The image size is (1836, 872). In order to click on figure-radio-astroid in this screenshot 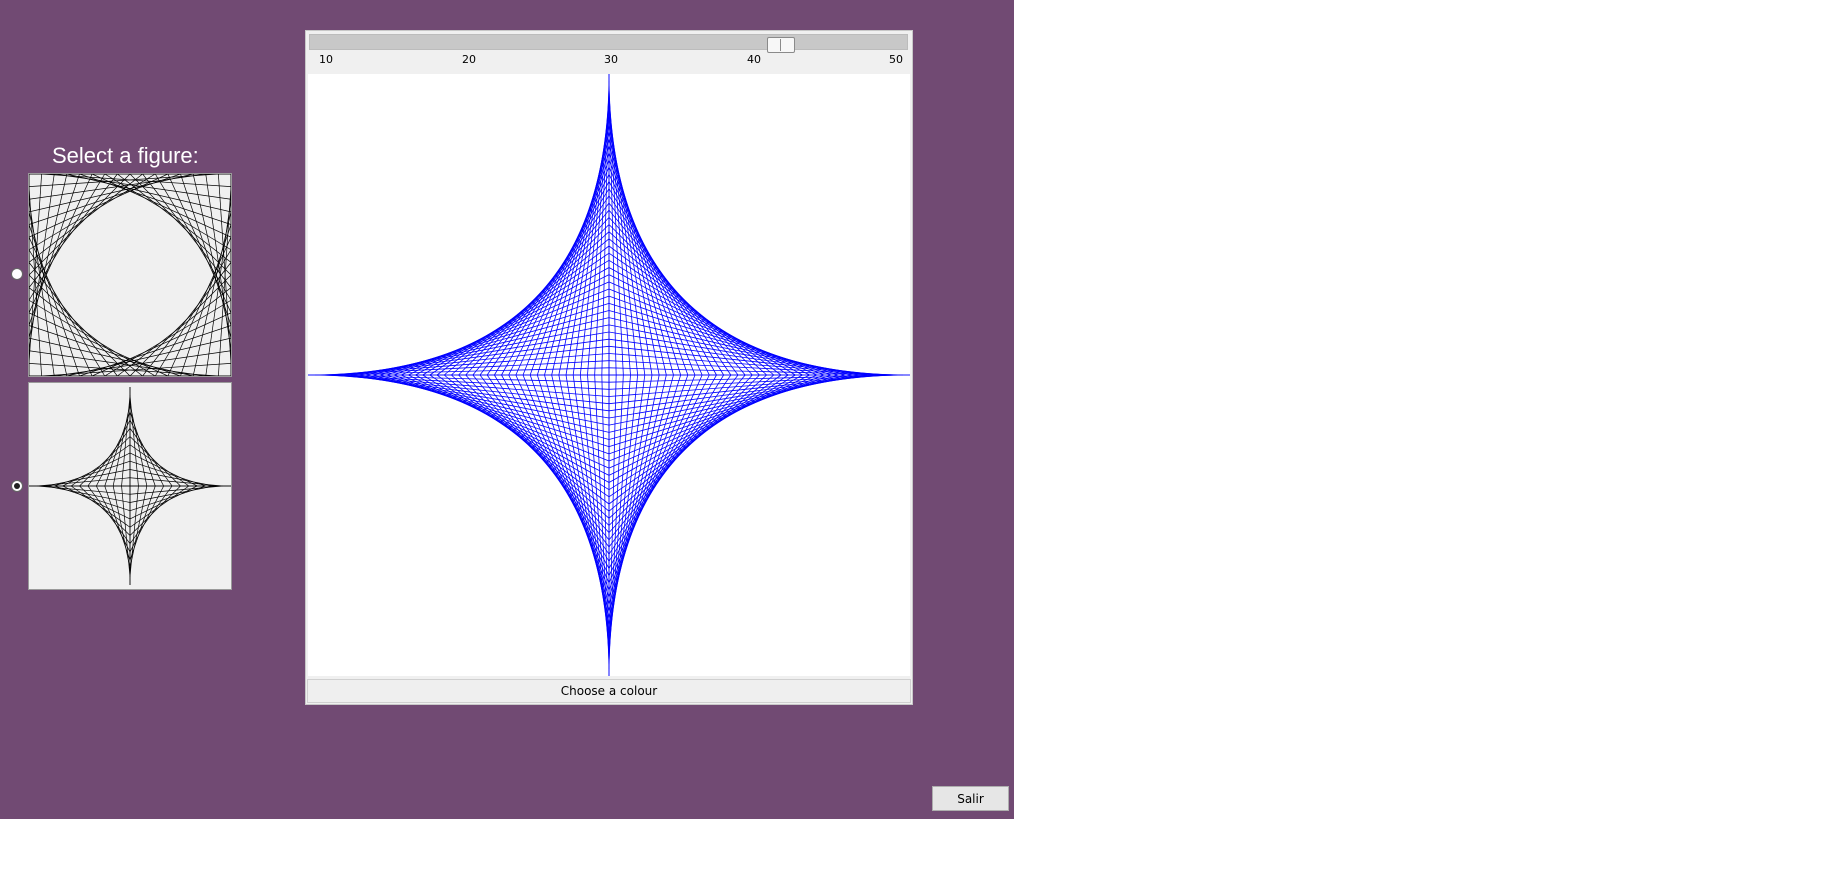, I will do `click(17, 486)`.